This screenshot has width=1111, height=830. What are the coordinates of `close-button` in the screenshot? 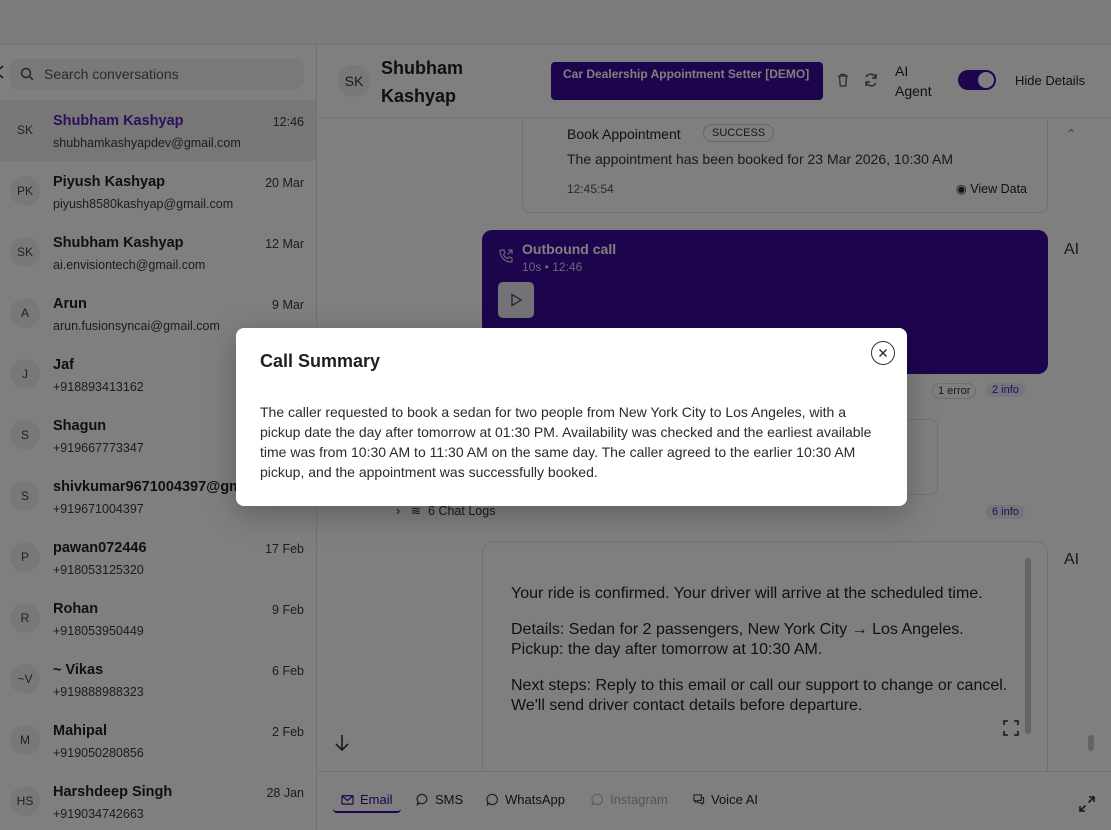 It's located at (883, 353).